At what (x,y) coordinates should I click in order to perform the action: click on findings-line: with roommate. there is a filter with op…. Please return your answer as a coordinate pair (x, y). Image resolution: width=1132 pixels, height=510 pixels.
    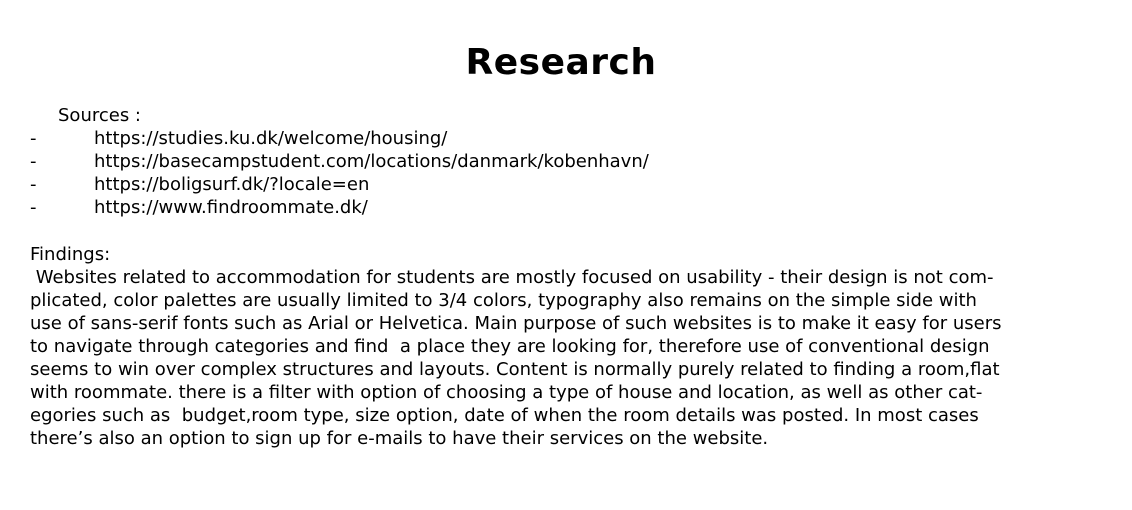
    Looking at the image, I should click on (506, 392).